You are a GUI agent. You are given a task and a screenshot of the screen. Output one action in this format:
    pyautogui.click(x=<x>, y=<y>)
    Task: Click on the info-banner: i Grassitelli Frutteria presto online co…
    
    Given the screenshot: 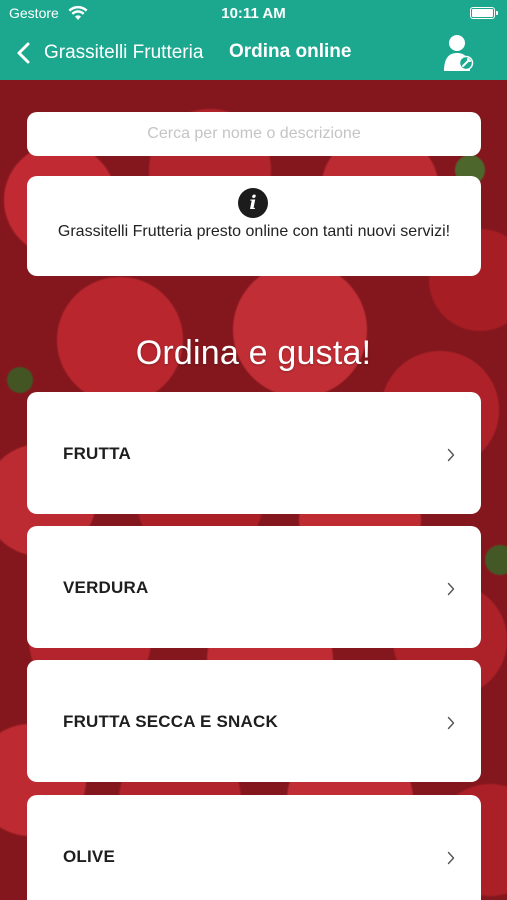 What is the action you would take?
    pyautogui.click(x=254, y=226)
    